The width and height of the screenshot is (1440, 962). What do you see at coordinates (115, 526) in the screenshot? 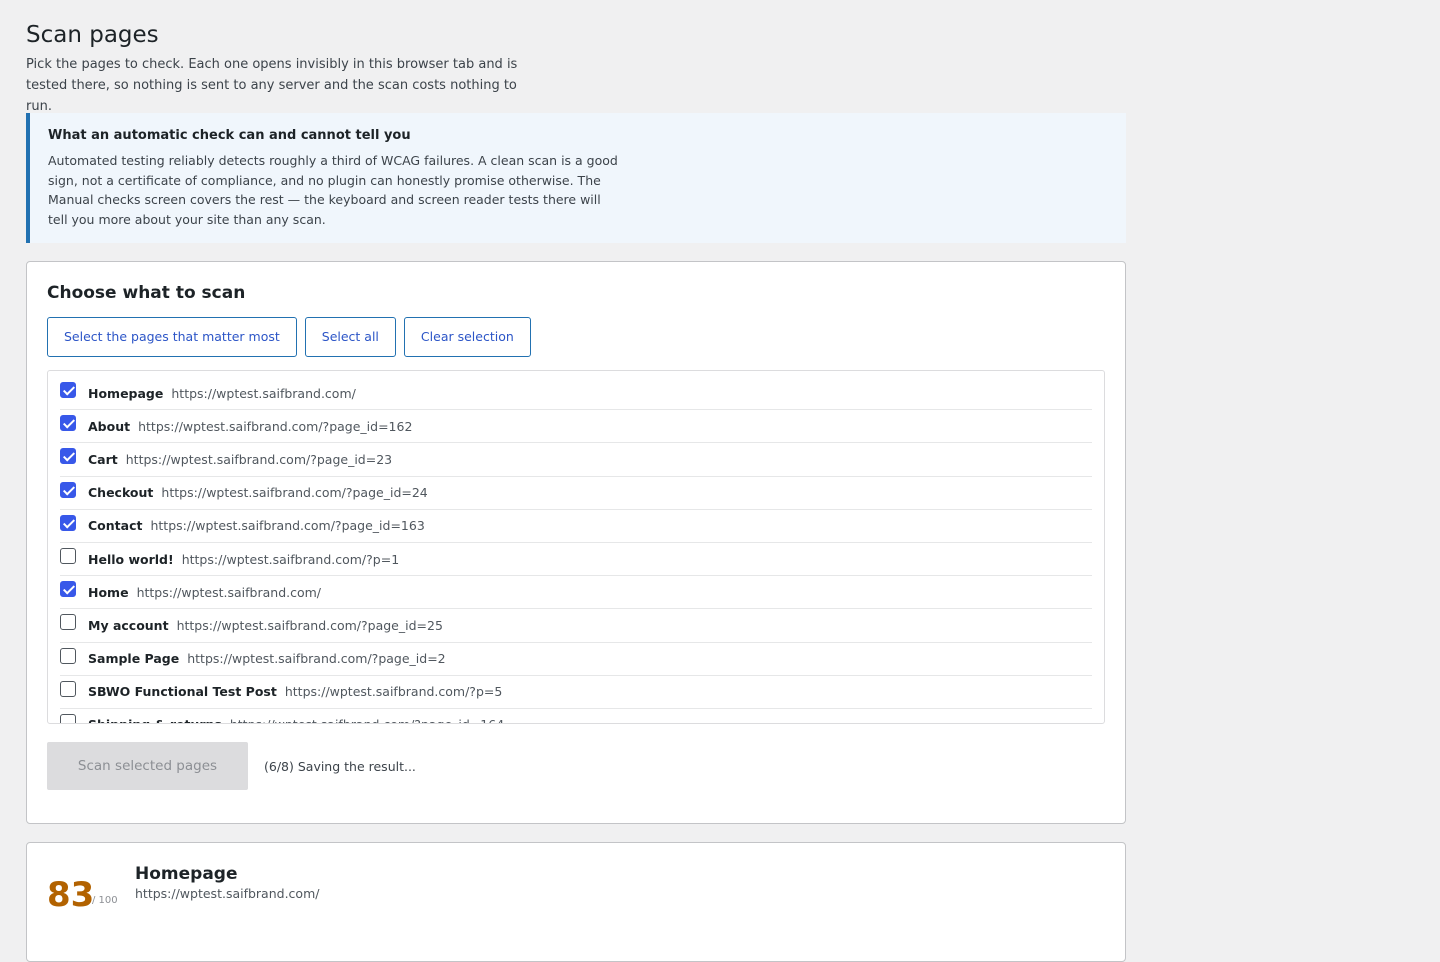
I see `page-title-label: Contact` at bounding box center [115, 526].